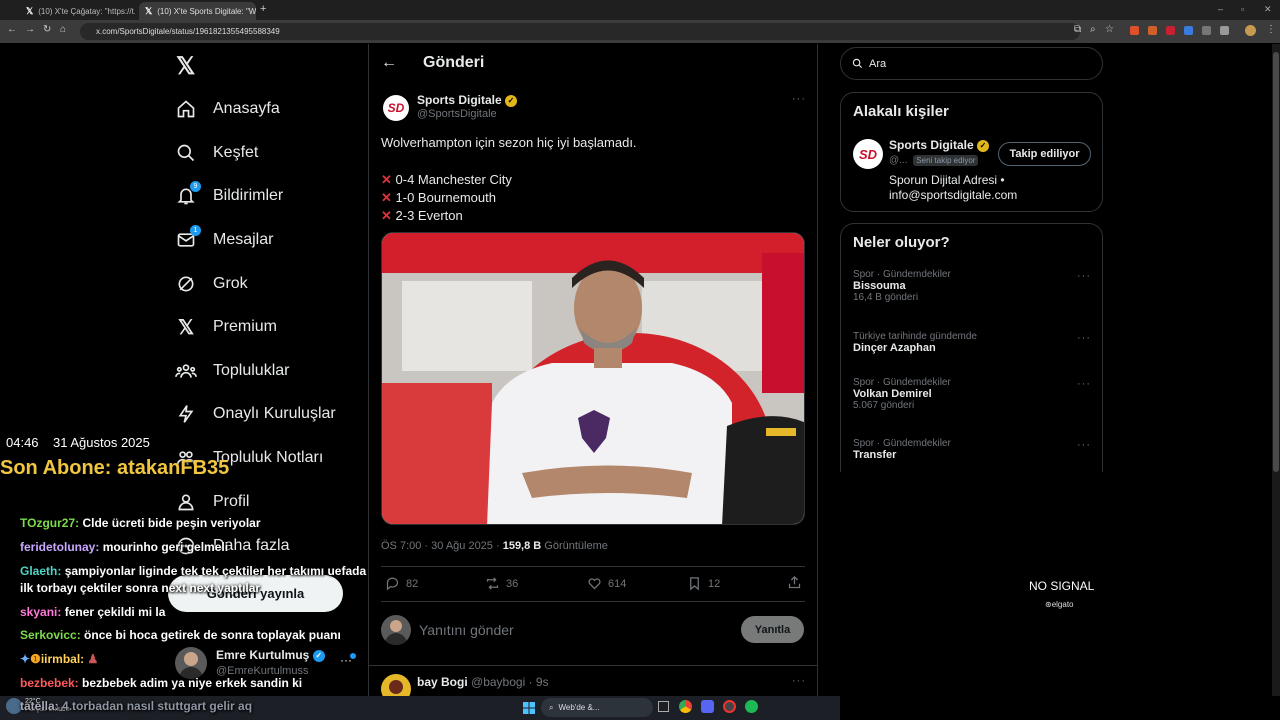 The height and width of the screenshot is (720, 1280). What do you see at coordinates (442, 682) in the screenshot?
I see `reply-author-name: bay Bogi` at bounding box center [442, 682].